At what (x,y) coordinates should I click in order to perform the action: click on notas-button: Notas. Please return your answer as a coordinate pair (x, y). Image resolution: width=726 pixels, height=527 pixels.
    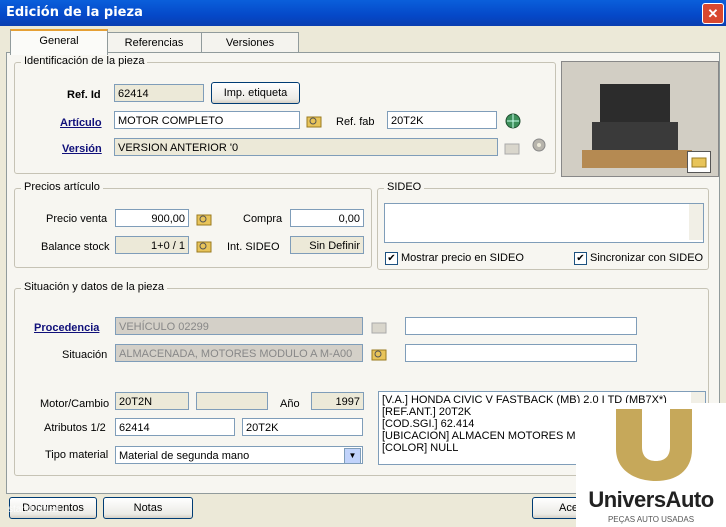
    Looking at the image, I should click on (148, 508).